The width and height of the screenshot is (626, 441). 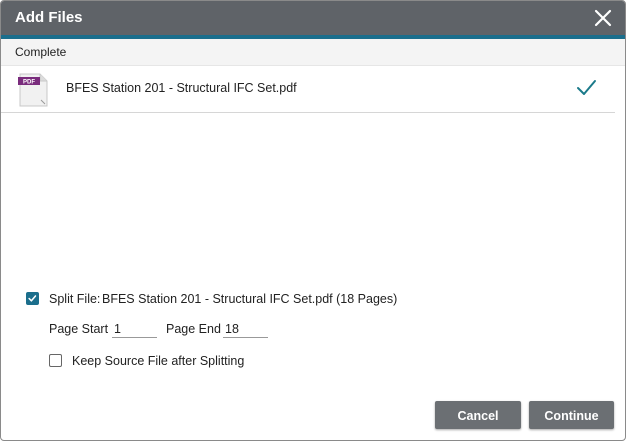 I want to click on pdf-file-icon: PDF, so click(x=33, y=90).